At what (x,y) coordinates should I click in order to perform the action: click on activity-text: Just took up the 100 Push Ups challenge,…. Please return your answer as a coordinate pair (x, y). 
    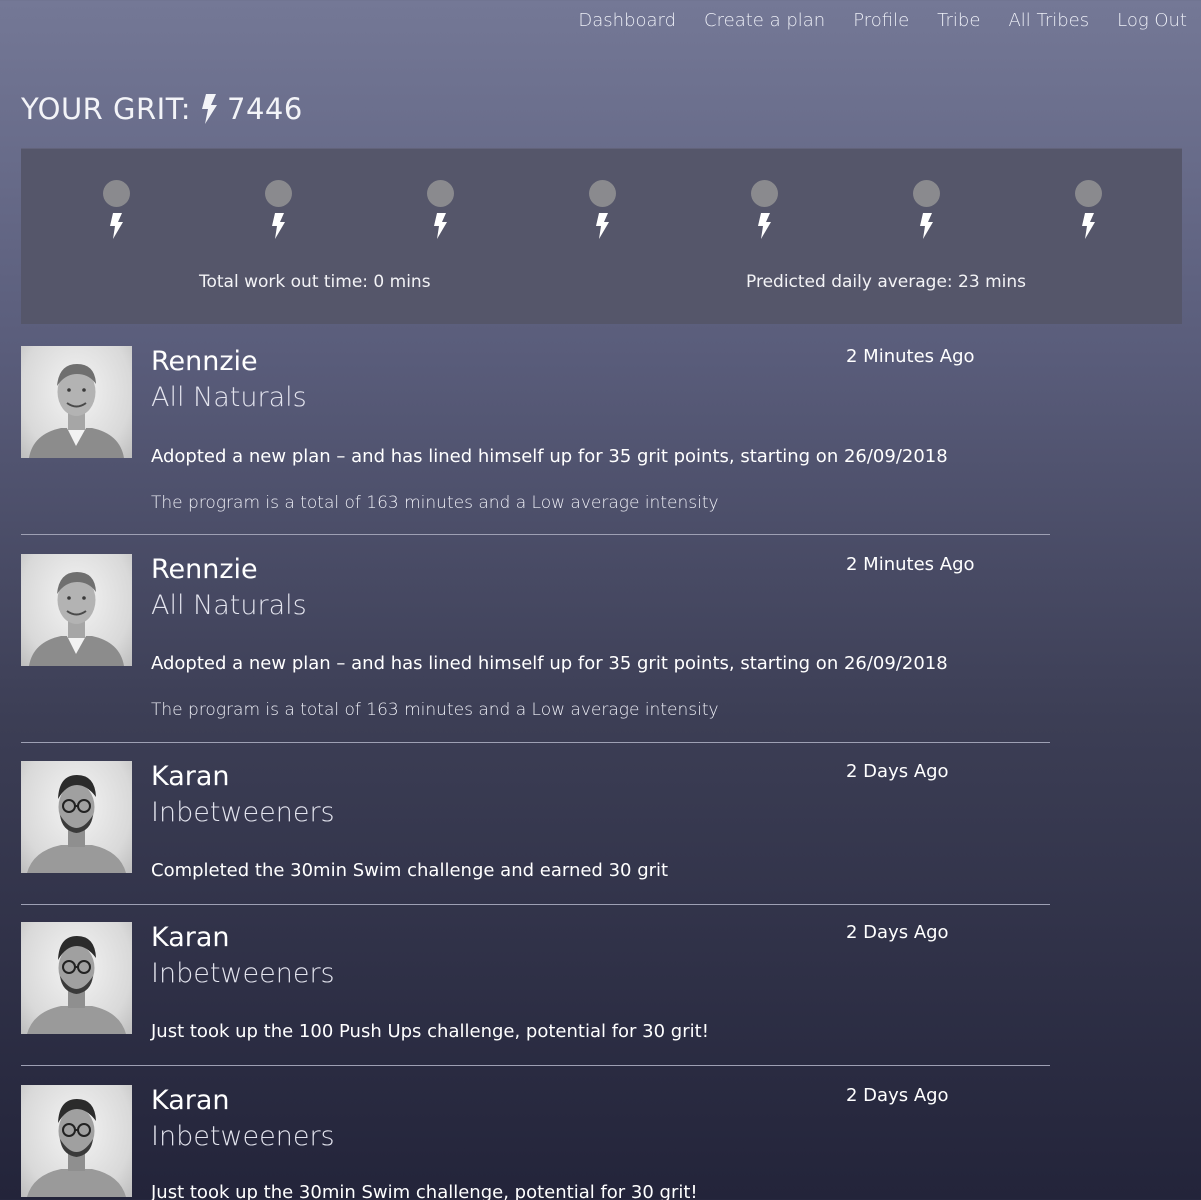
    Looking at the image, I should click on (430, 1031).